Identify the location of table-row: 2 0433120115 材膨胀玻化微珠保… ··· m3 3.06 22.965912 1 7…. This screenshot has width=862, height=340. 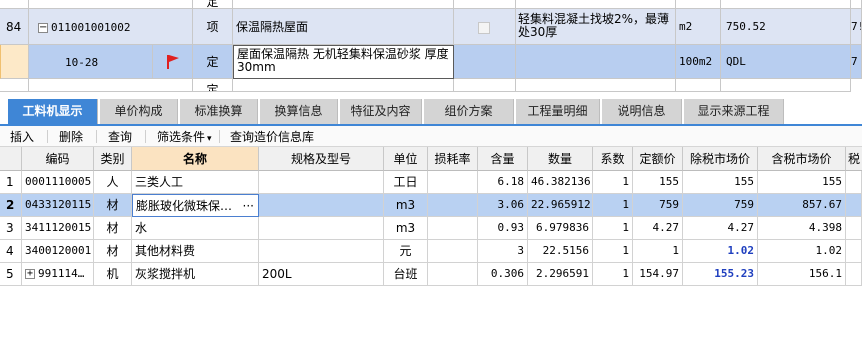
(431, 205).